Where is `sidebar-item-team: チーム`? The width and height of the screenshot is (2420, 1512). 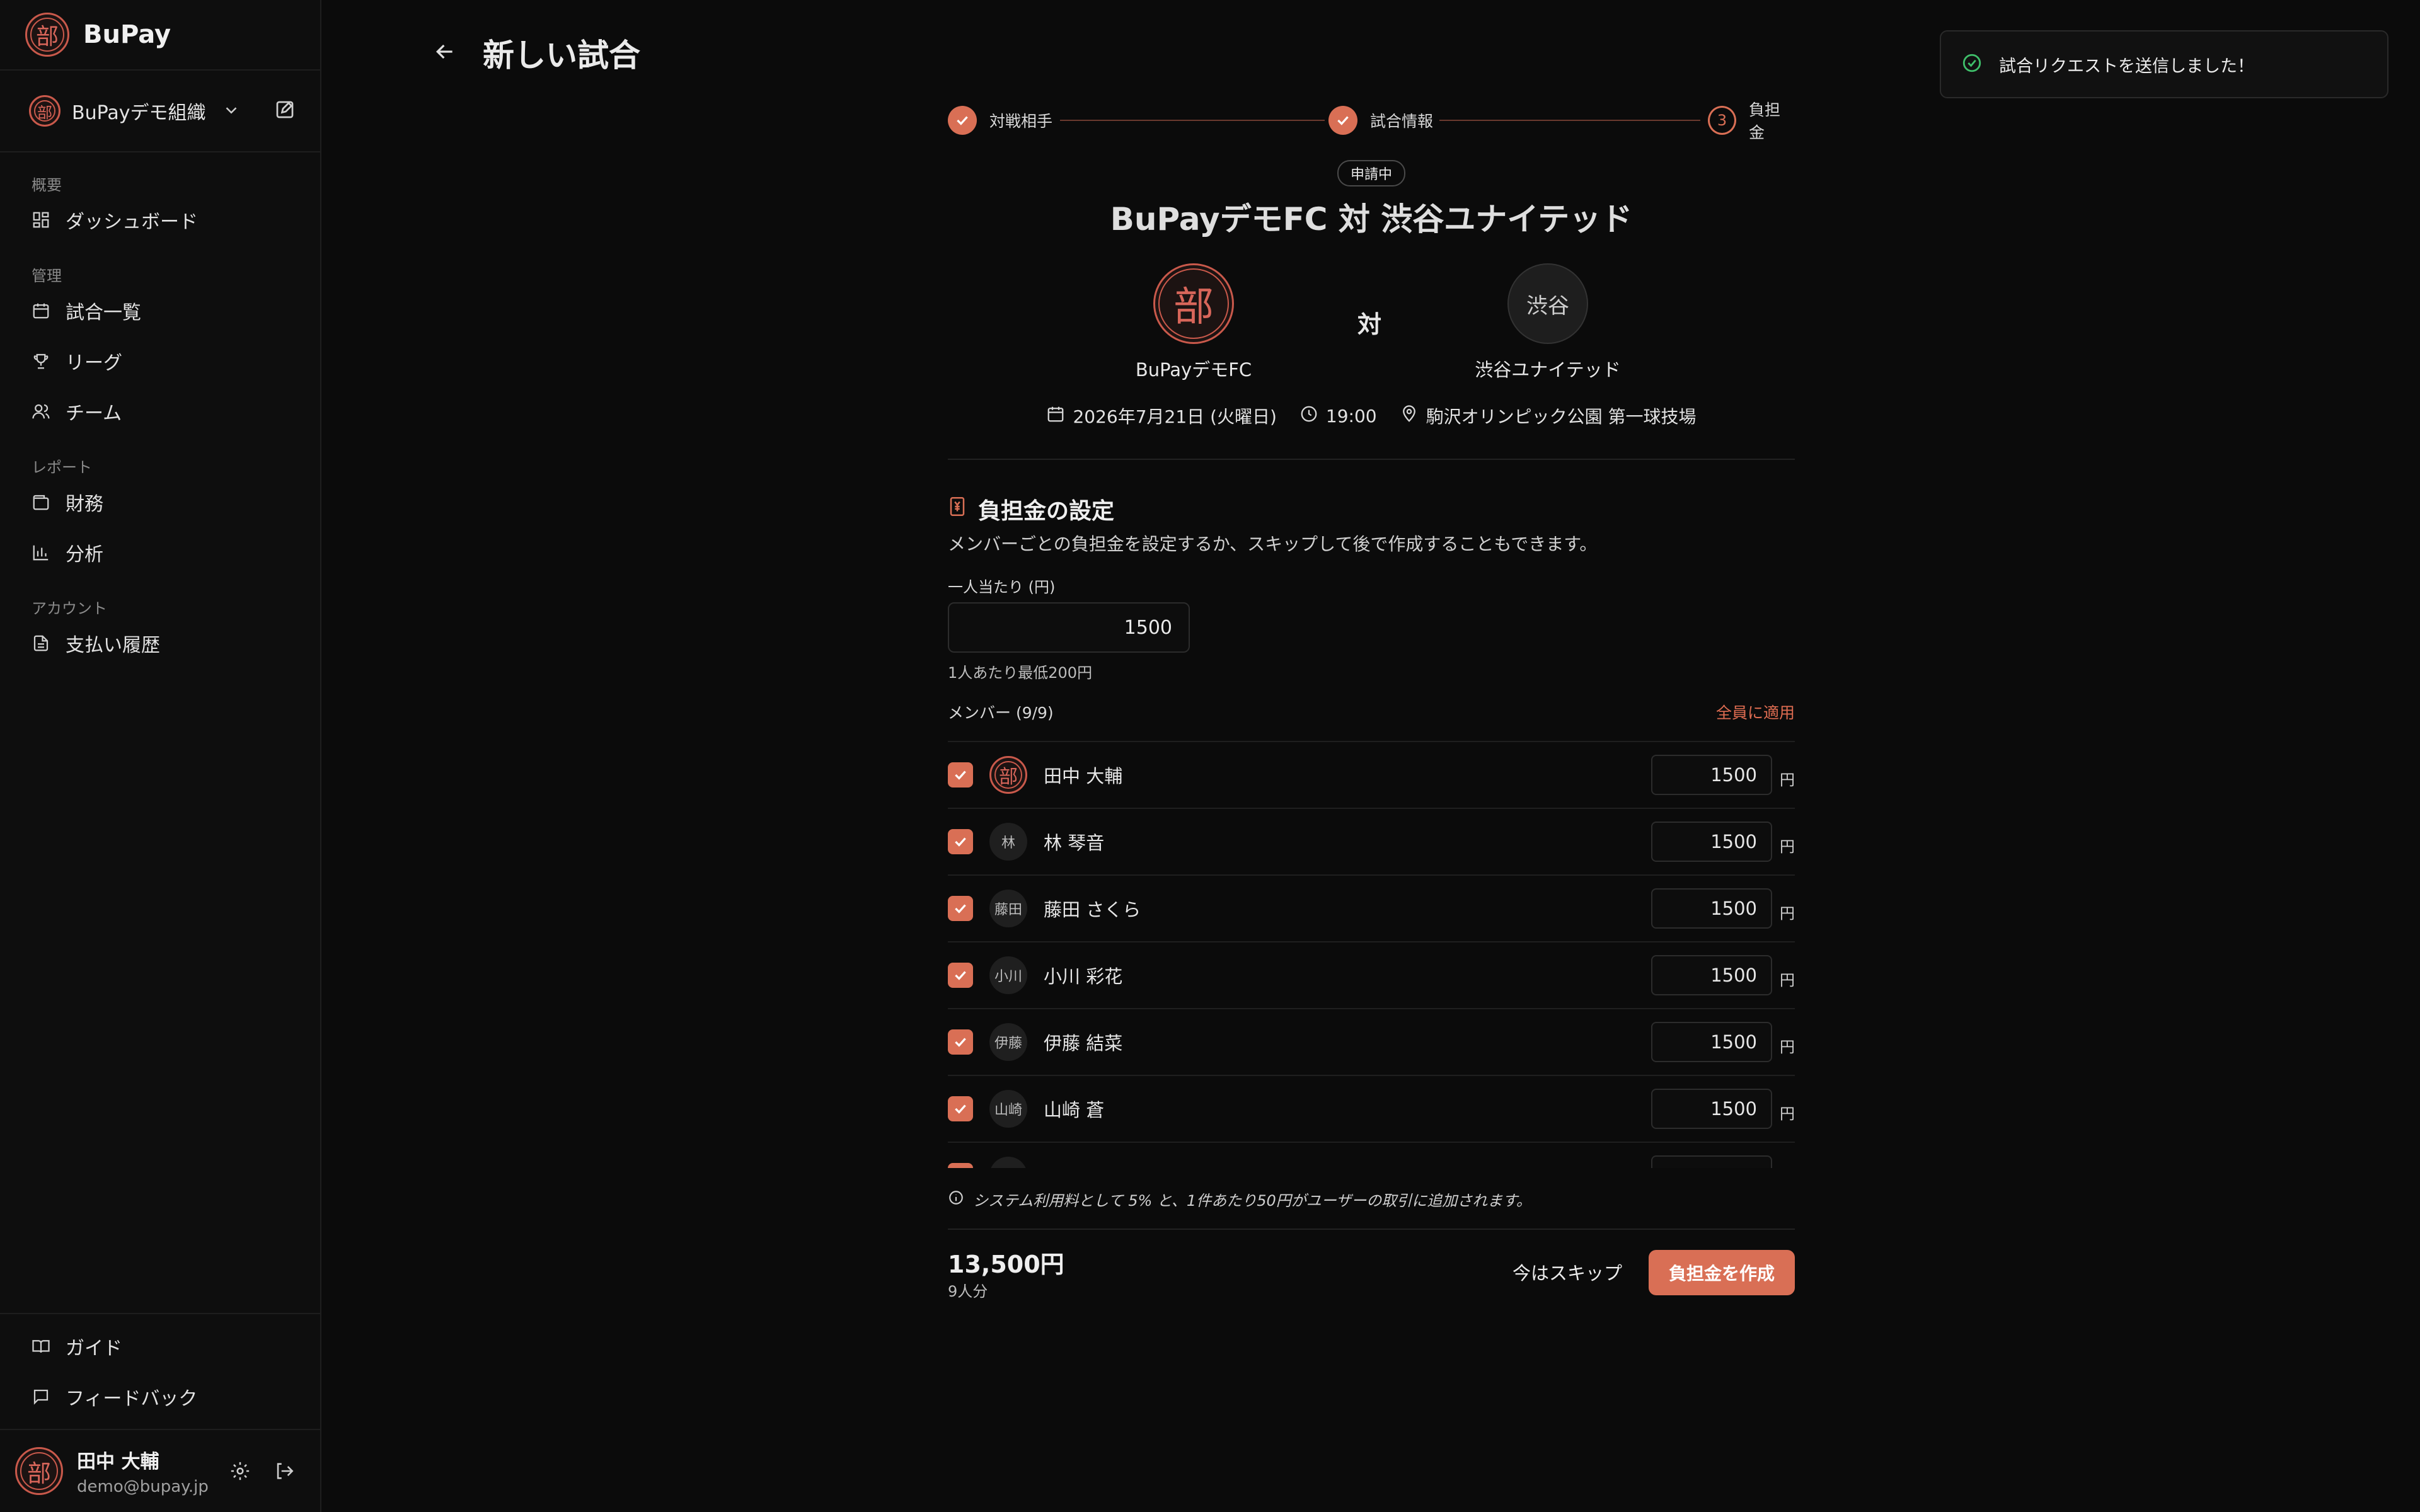
sidebar-item-team: チーム is located at coordinates (77, 411).